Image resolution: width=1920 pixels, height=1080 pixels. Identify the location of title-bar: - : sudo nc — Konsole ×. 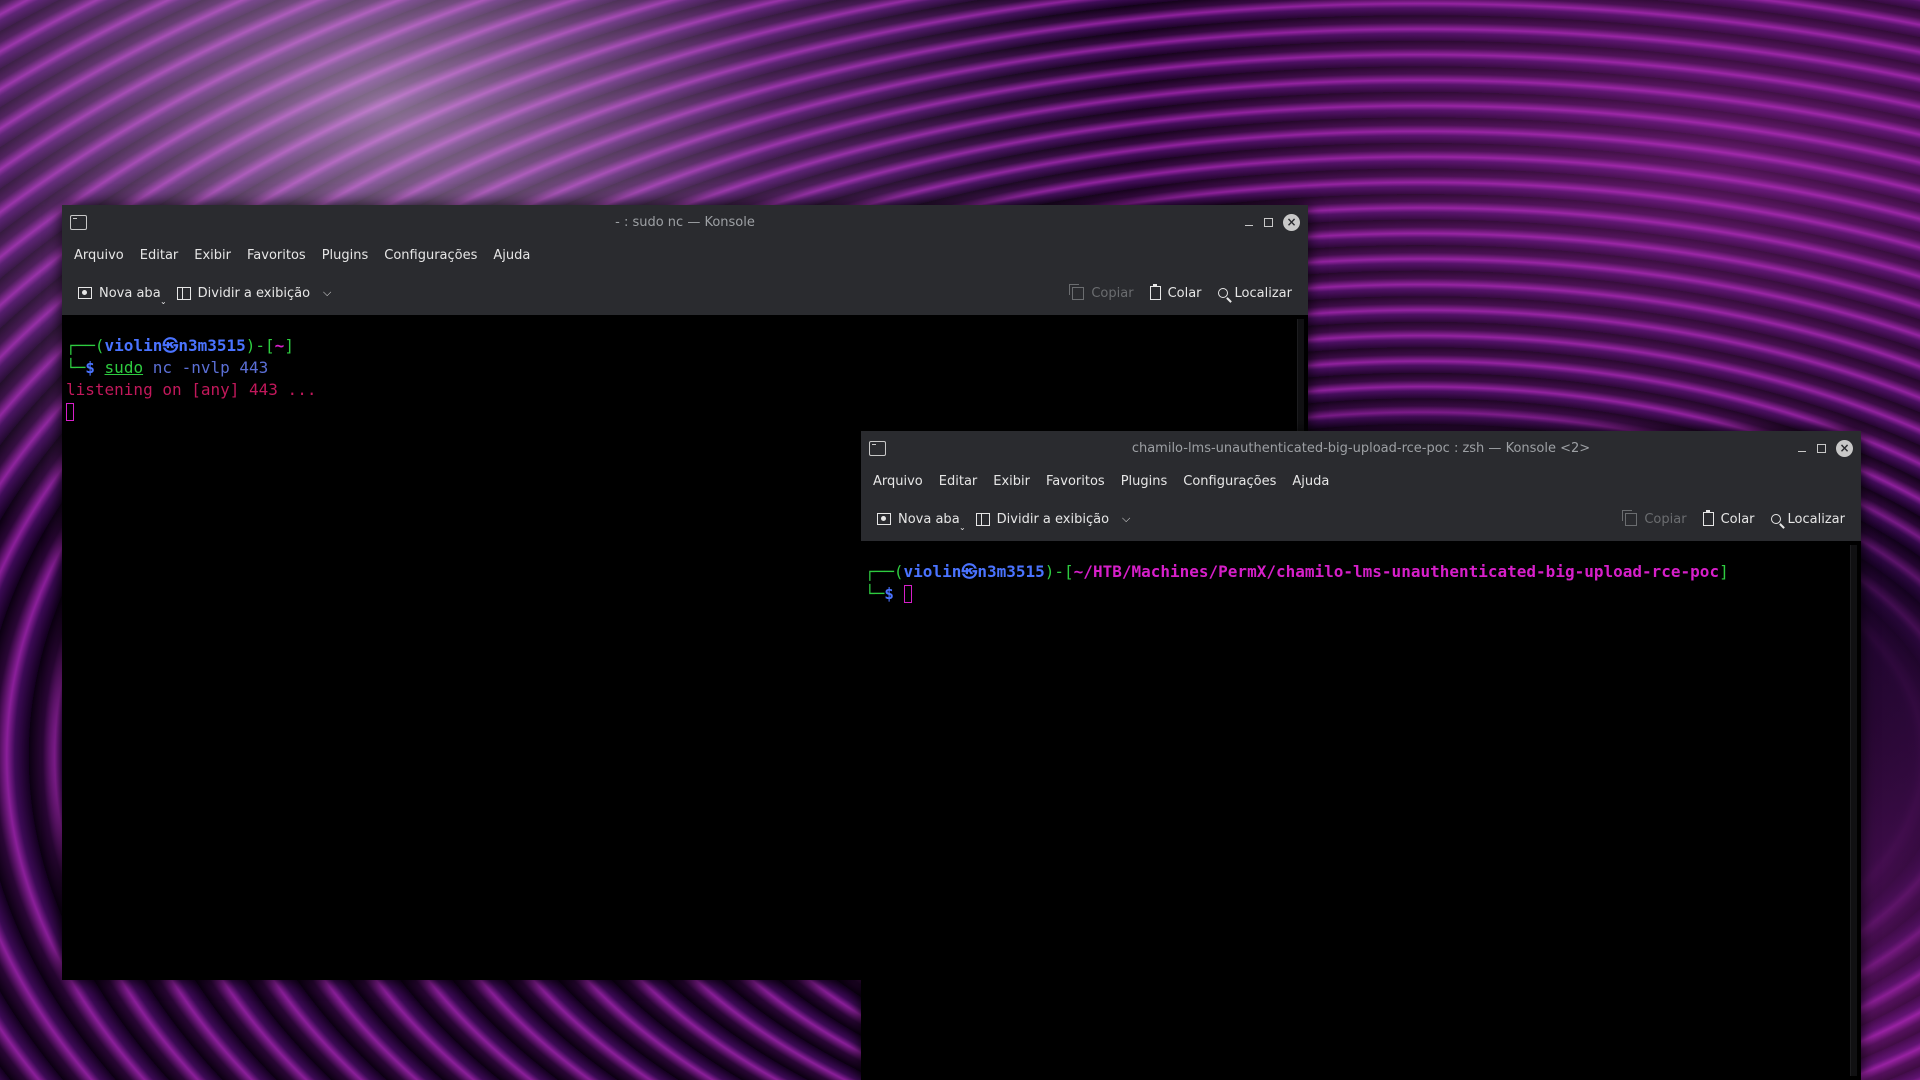
(685, 222).